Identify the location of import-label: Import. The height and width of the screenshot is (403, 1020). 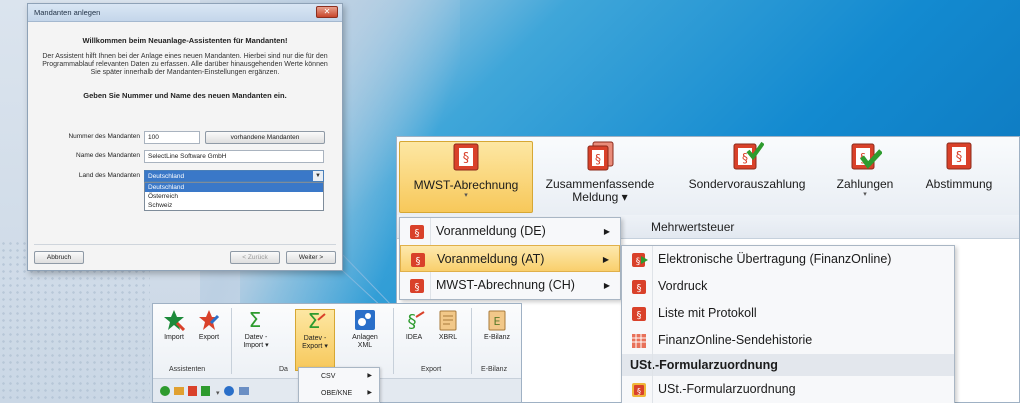
(174, 337).